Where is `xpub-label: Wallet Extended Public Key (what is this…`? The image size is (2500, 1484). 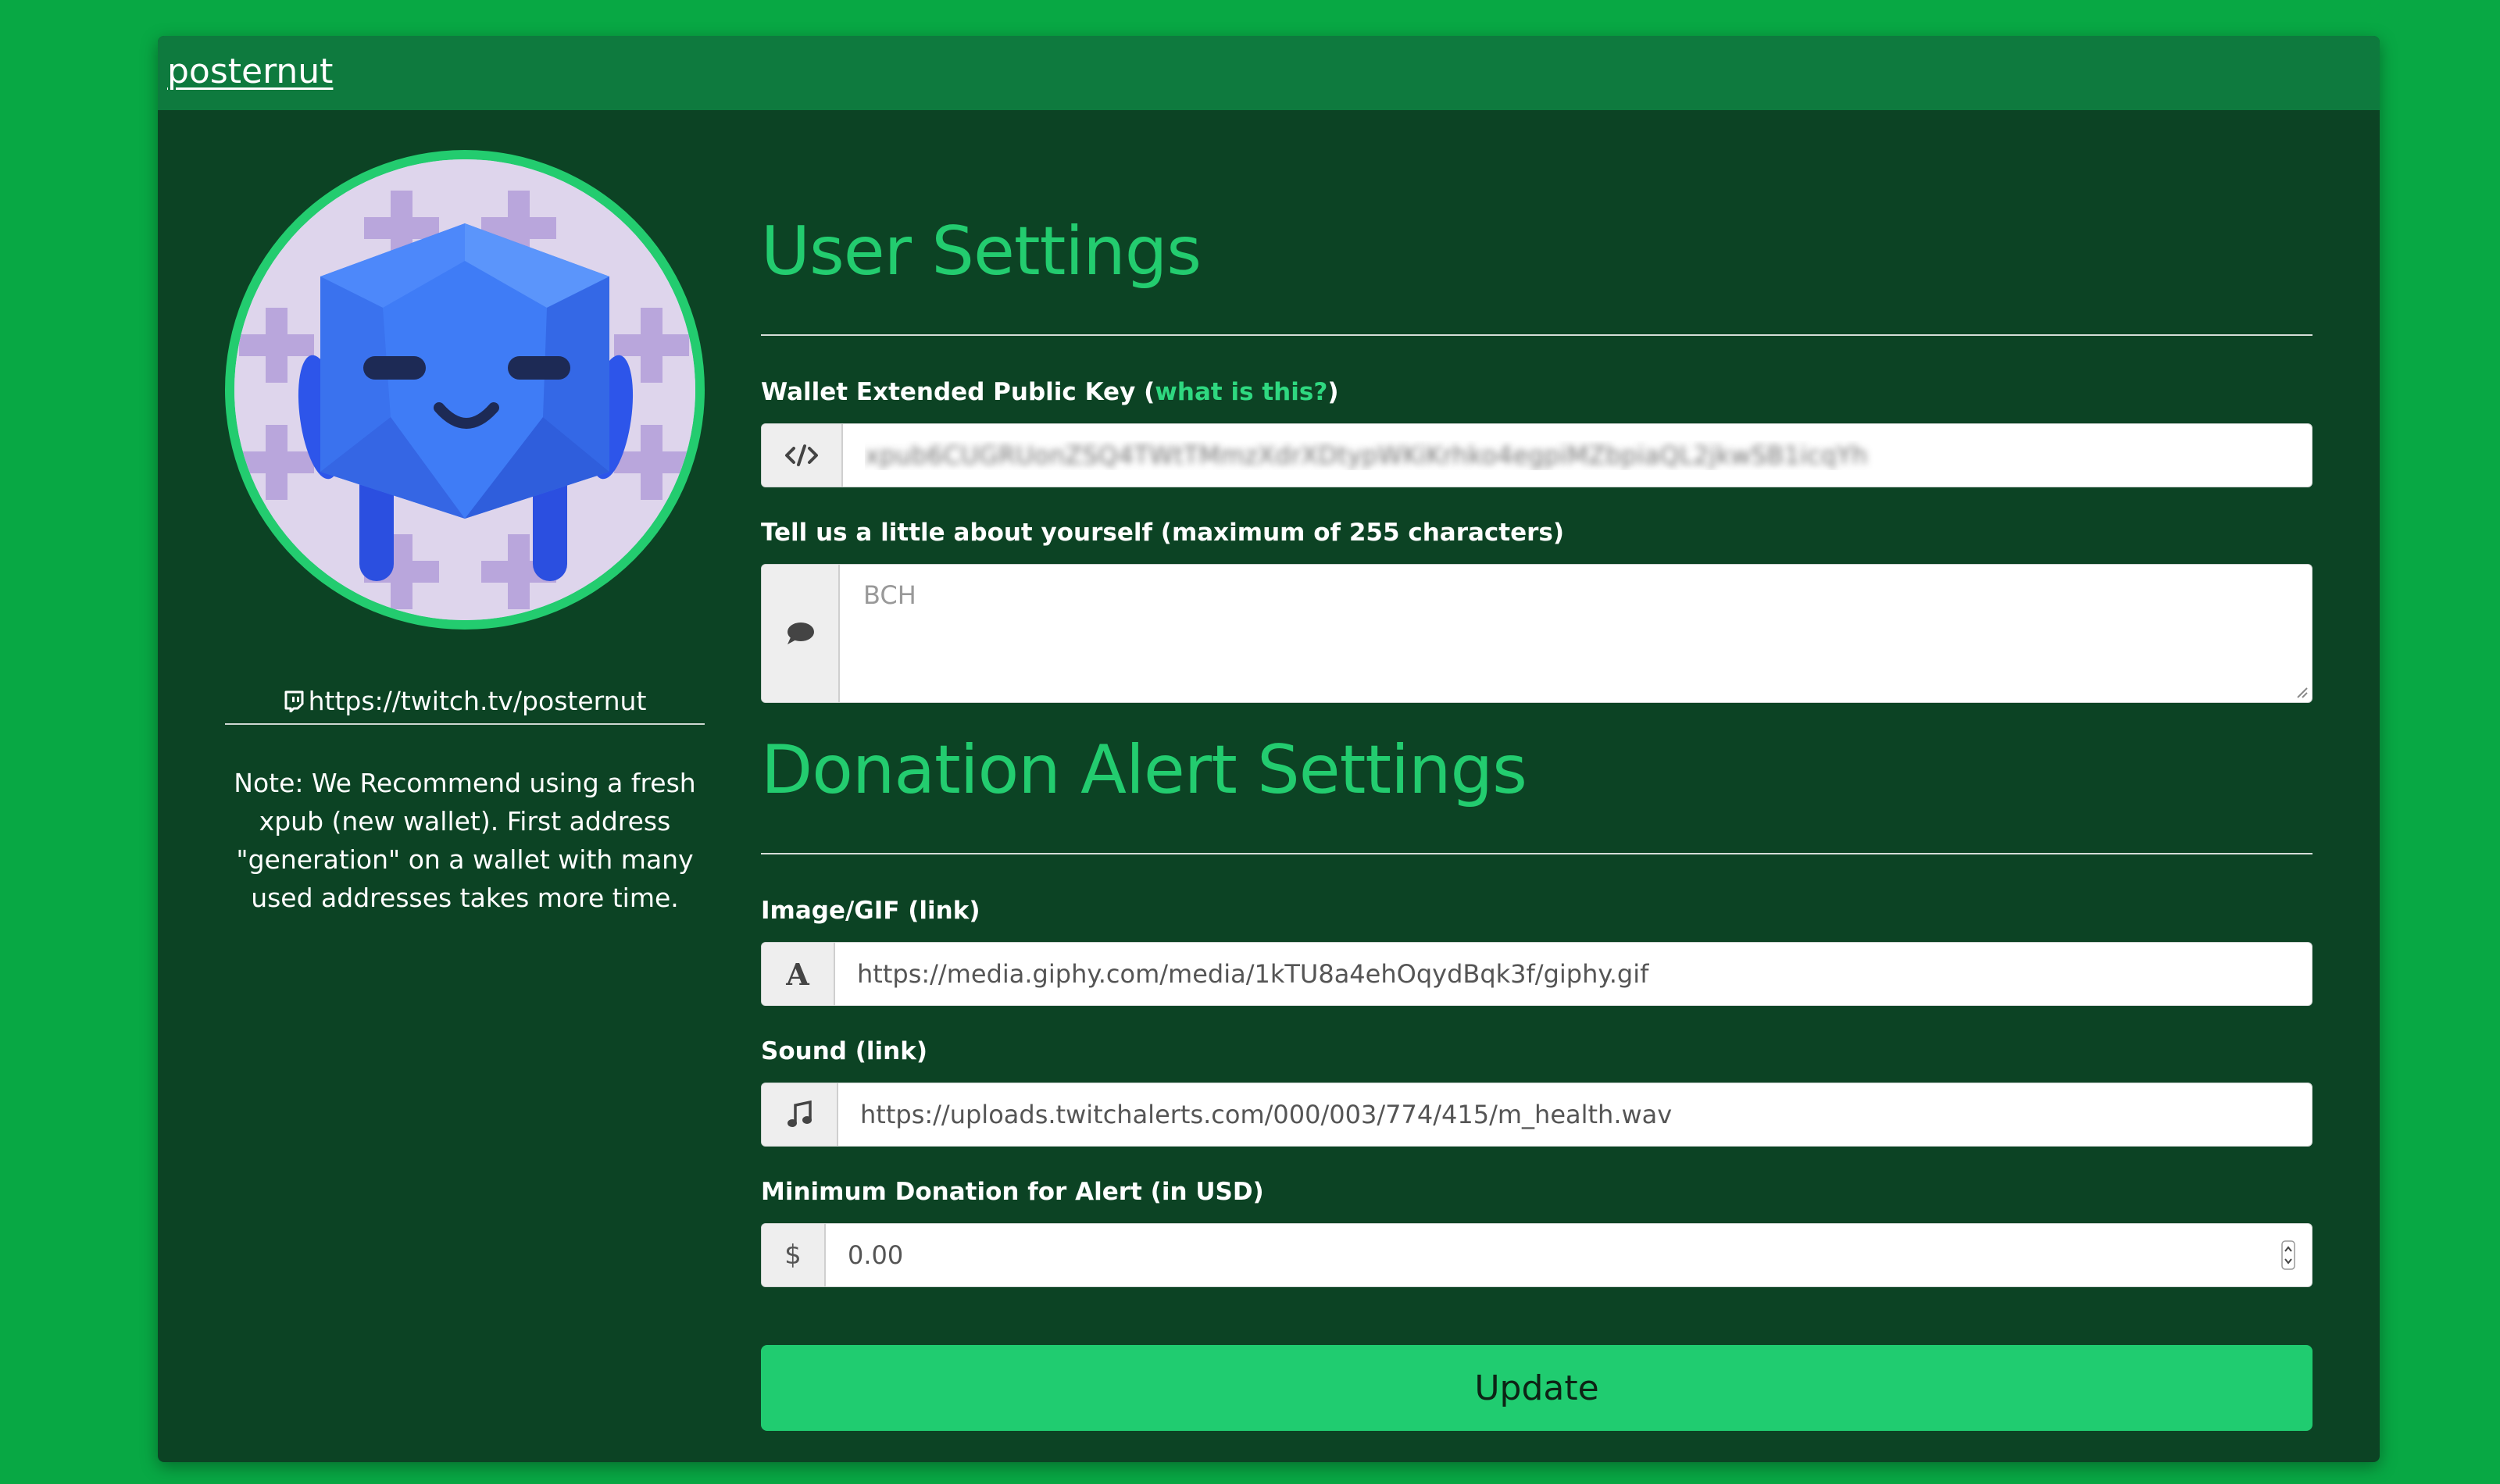 xpub-label: Wallet Extended Public Key (what is this… is located at coordinates (1050, 392).